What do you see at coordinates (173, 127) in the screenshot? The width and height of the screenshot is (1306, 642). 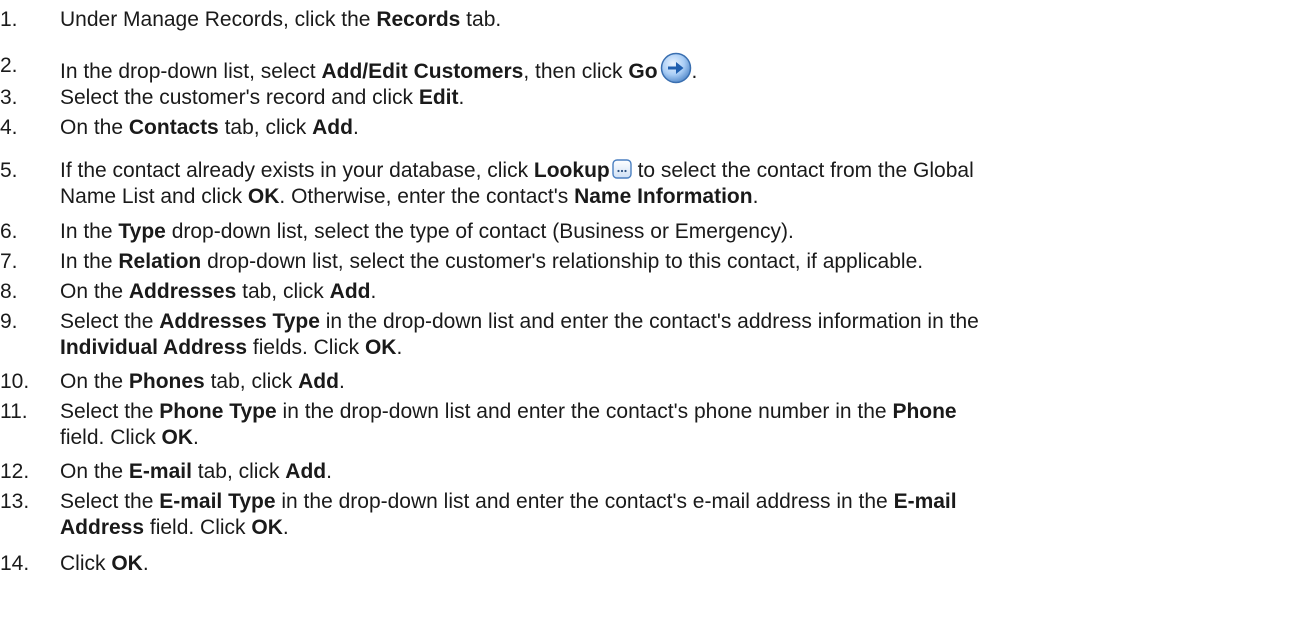 I see `step-bold-text: Contacts` at bounding box center [173, 127].